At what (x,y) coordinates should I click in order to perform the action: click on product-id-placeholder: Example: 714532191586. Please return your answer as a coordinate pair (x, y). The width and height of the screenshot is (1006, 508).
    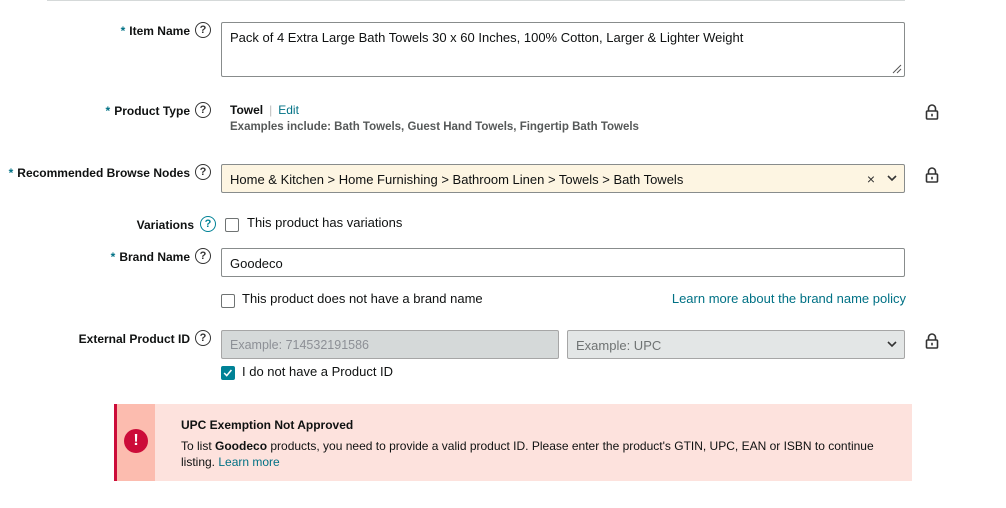
    Looking at the image, I should click on (300, 345).